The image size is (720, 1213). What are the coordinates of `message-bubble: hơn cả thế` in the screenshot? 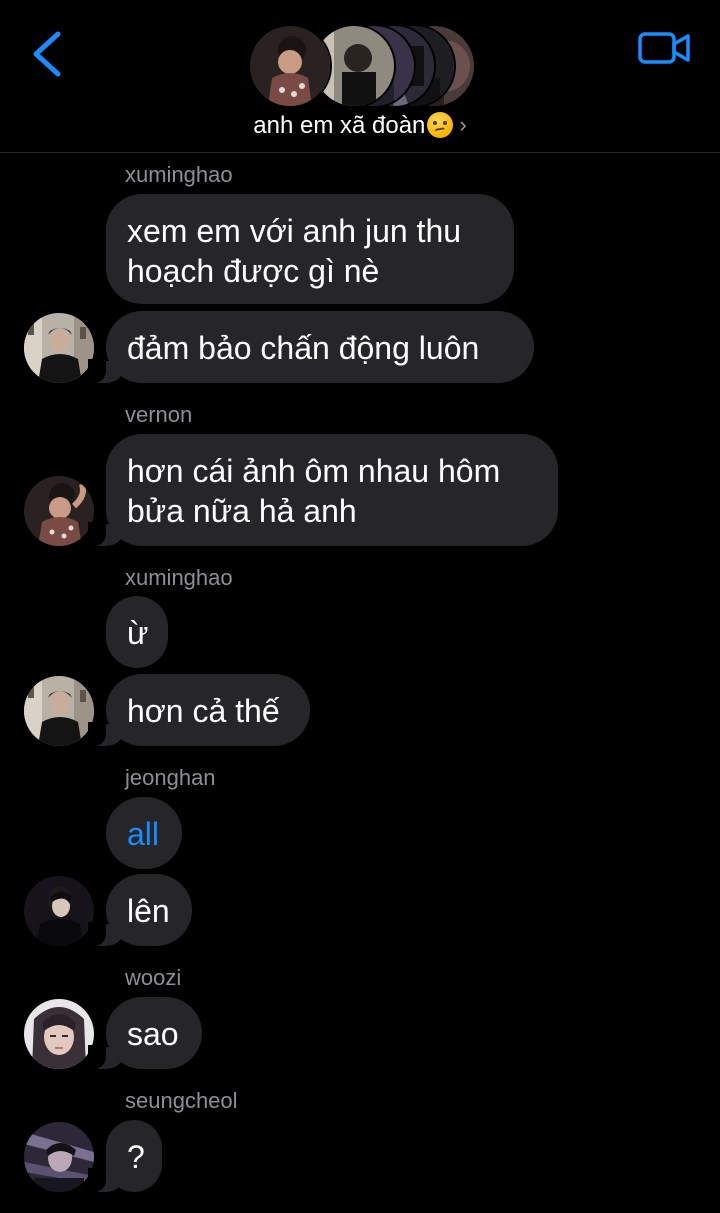 It's located at (199, 710).